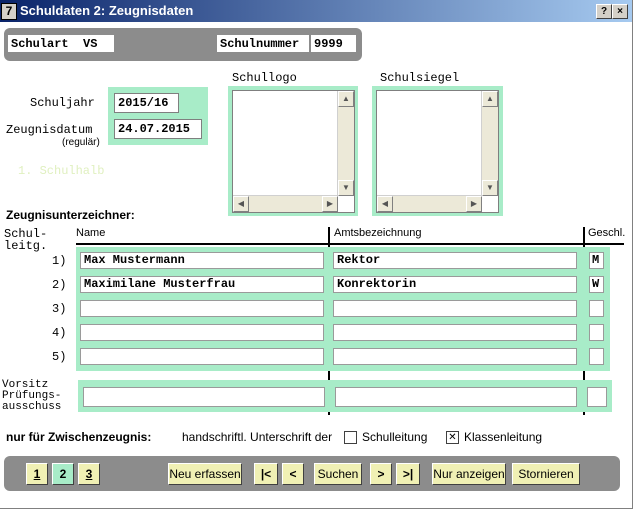 This screenshot has height=512, width=640. I want to click on klassenleitung-checkbox: ✕, so click(452, 437).